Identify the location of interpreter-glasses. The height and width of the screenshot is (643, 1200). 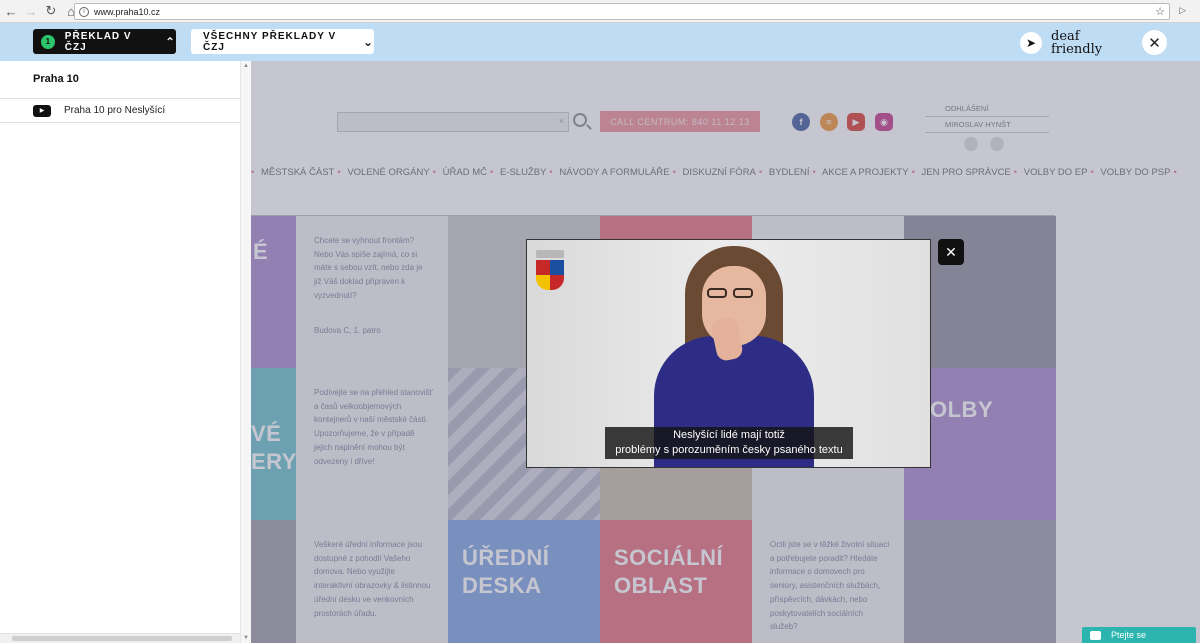
(733, 291).